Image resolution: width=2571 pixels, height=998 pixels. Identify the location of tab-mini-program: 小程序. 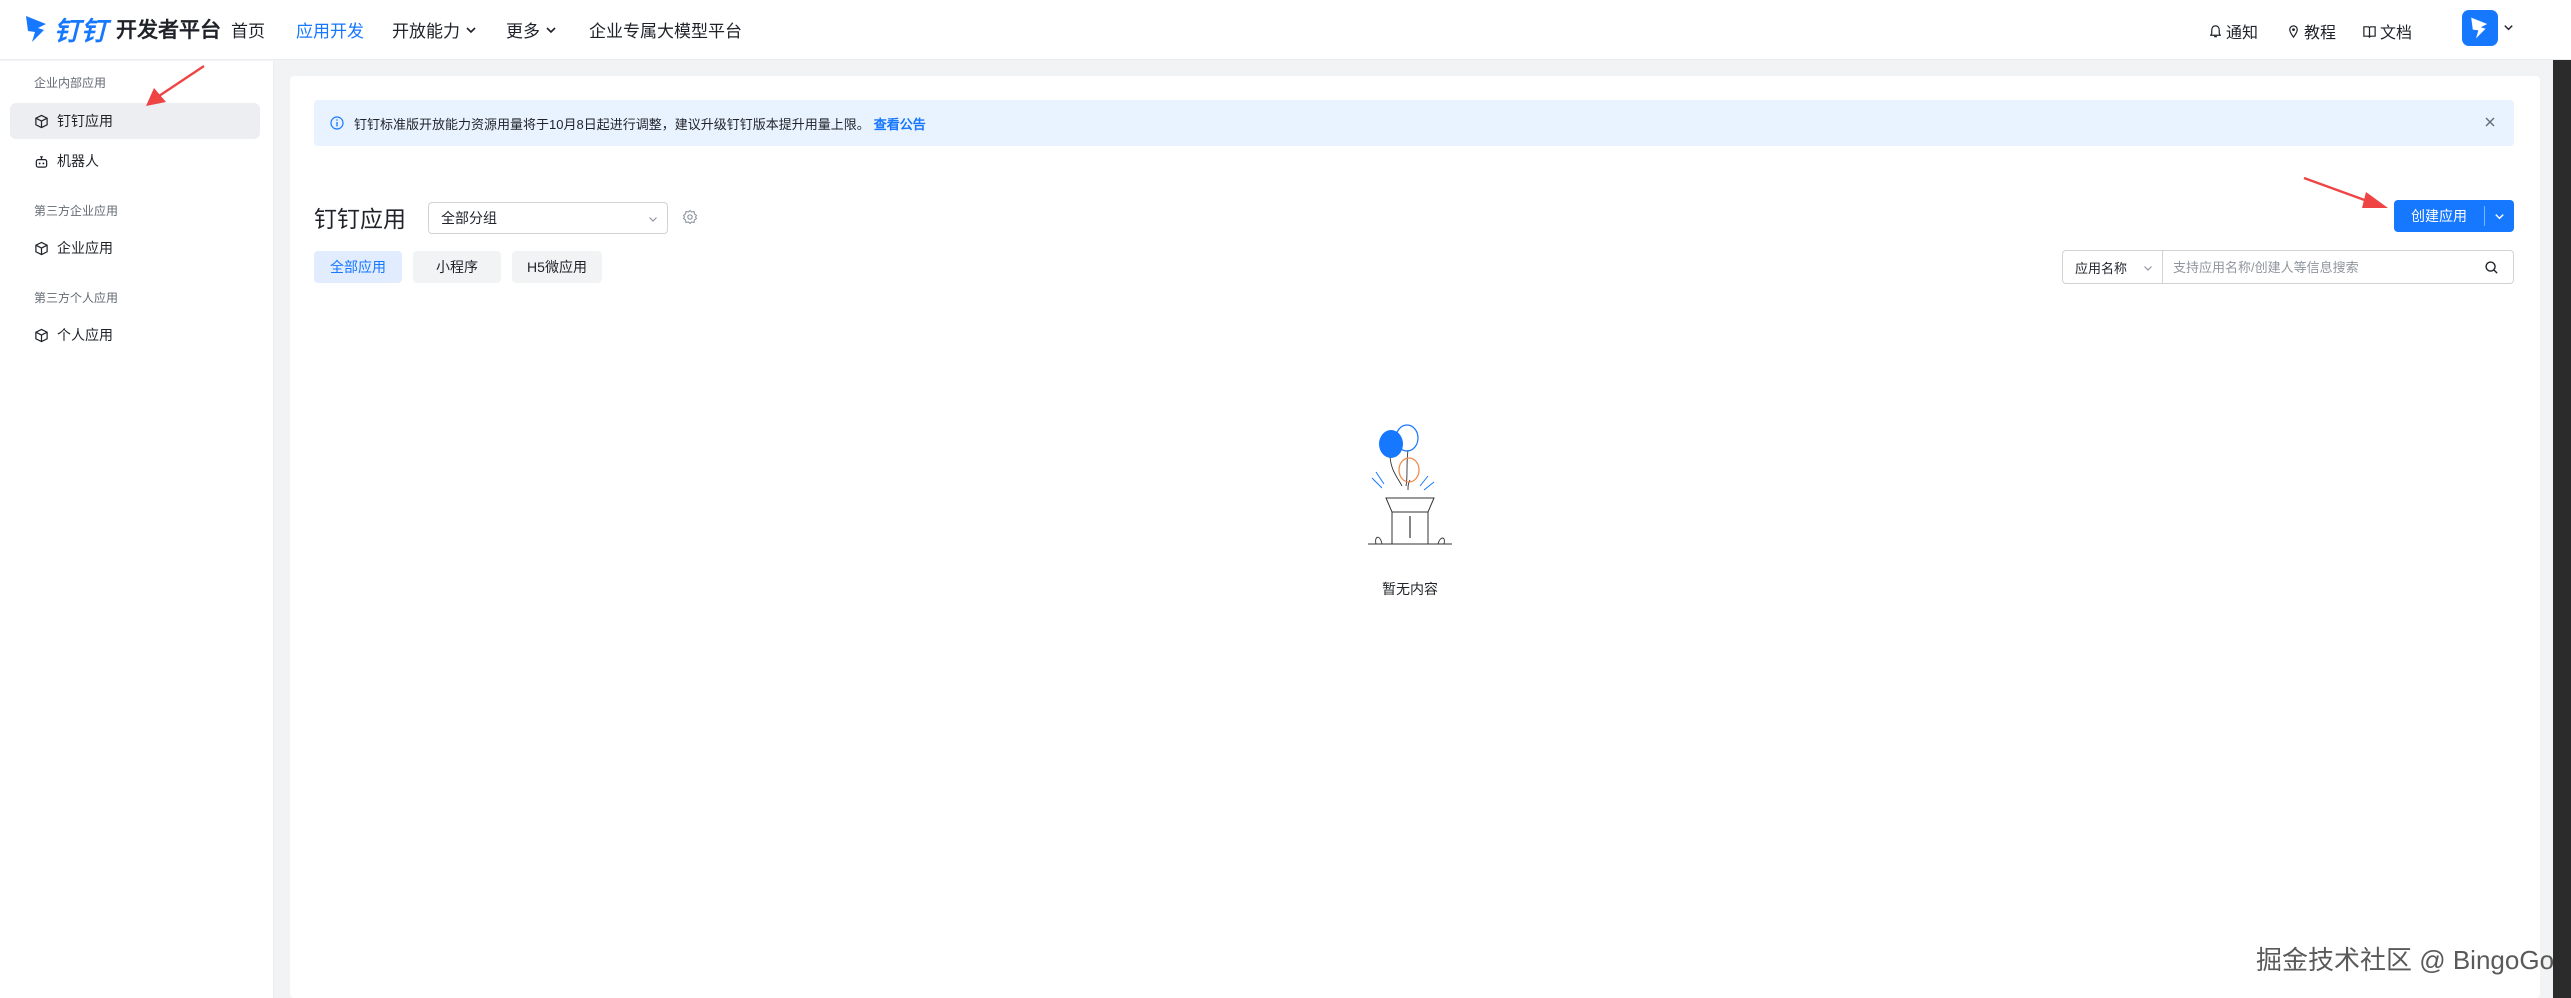
(457, 267).